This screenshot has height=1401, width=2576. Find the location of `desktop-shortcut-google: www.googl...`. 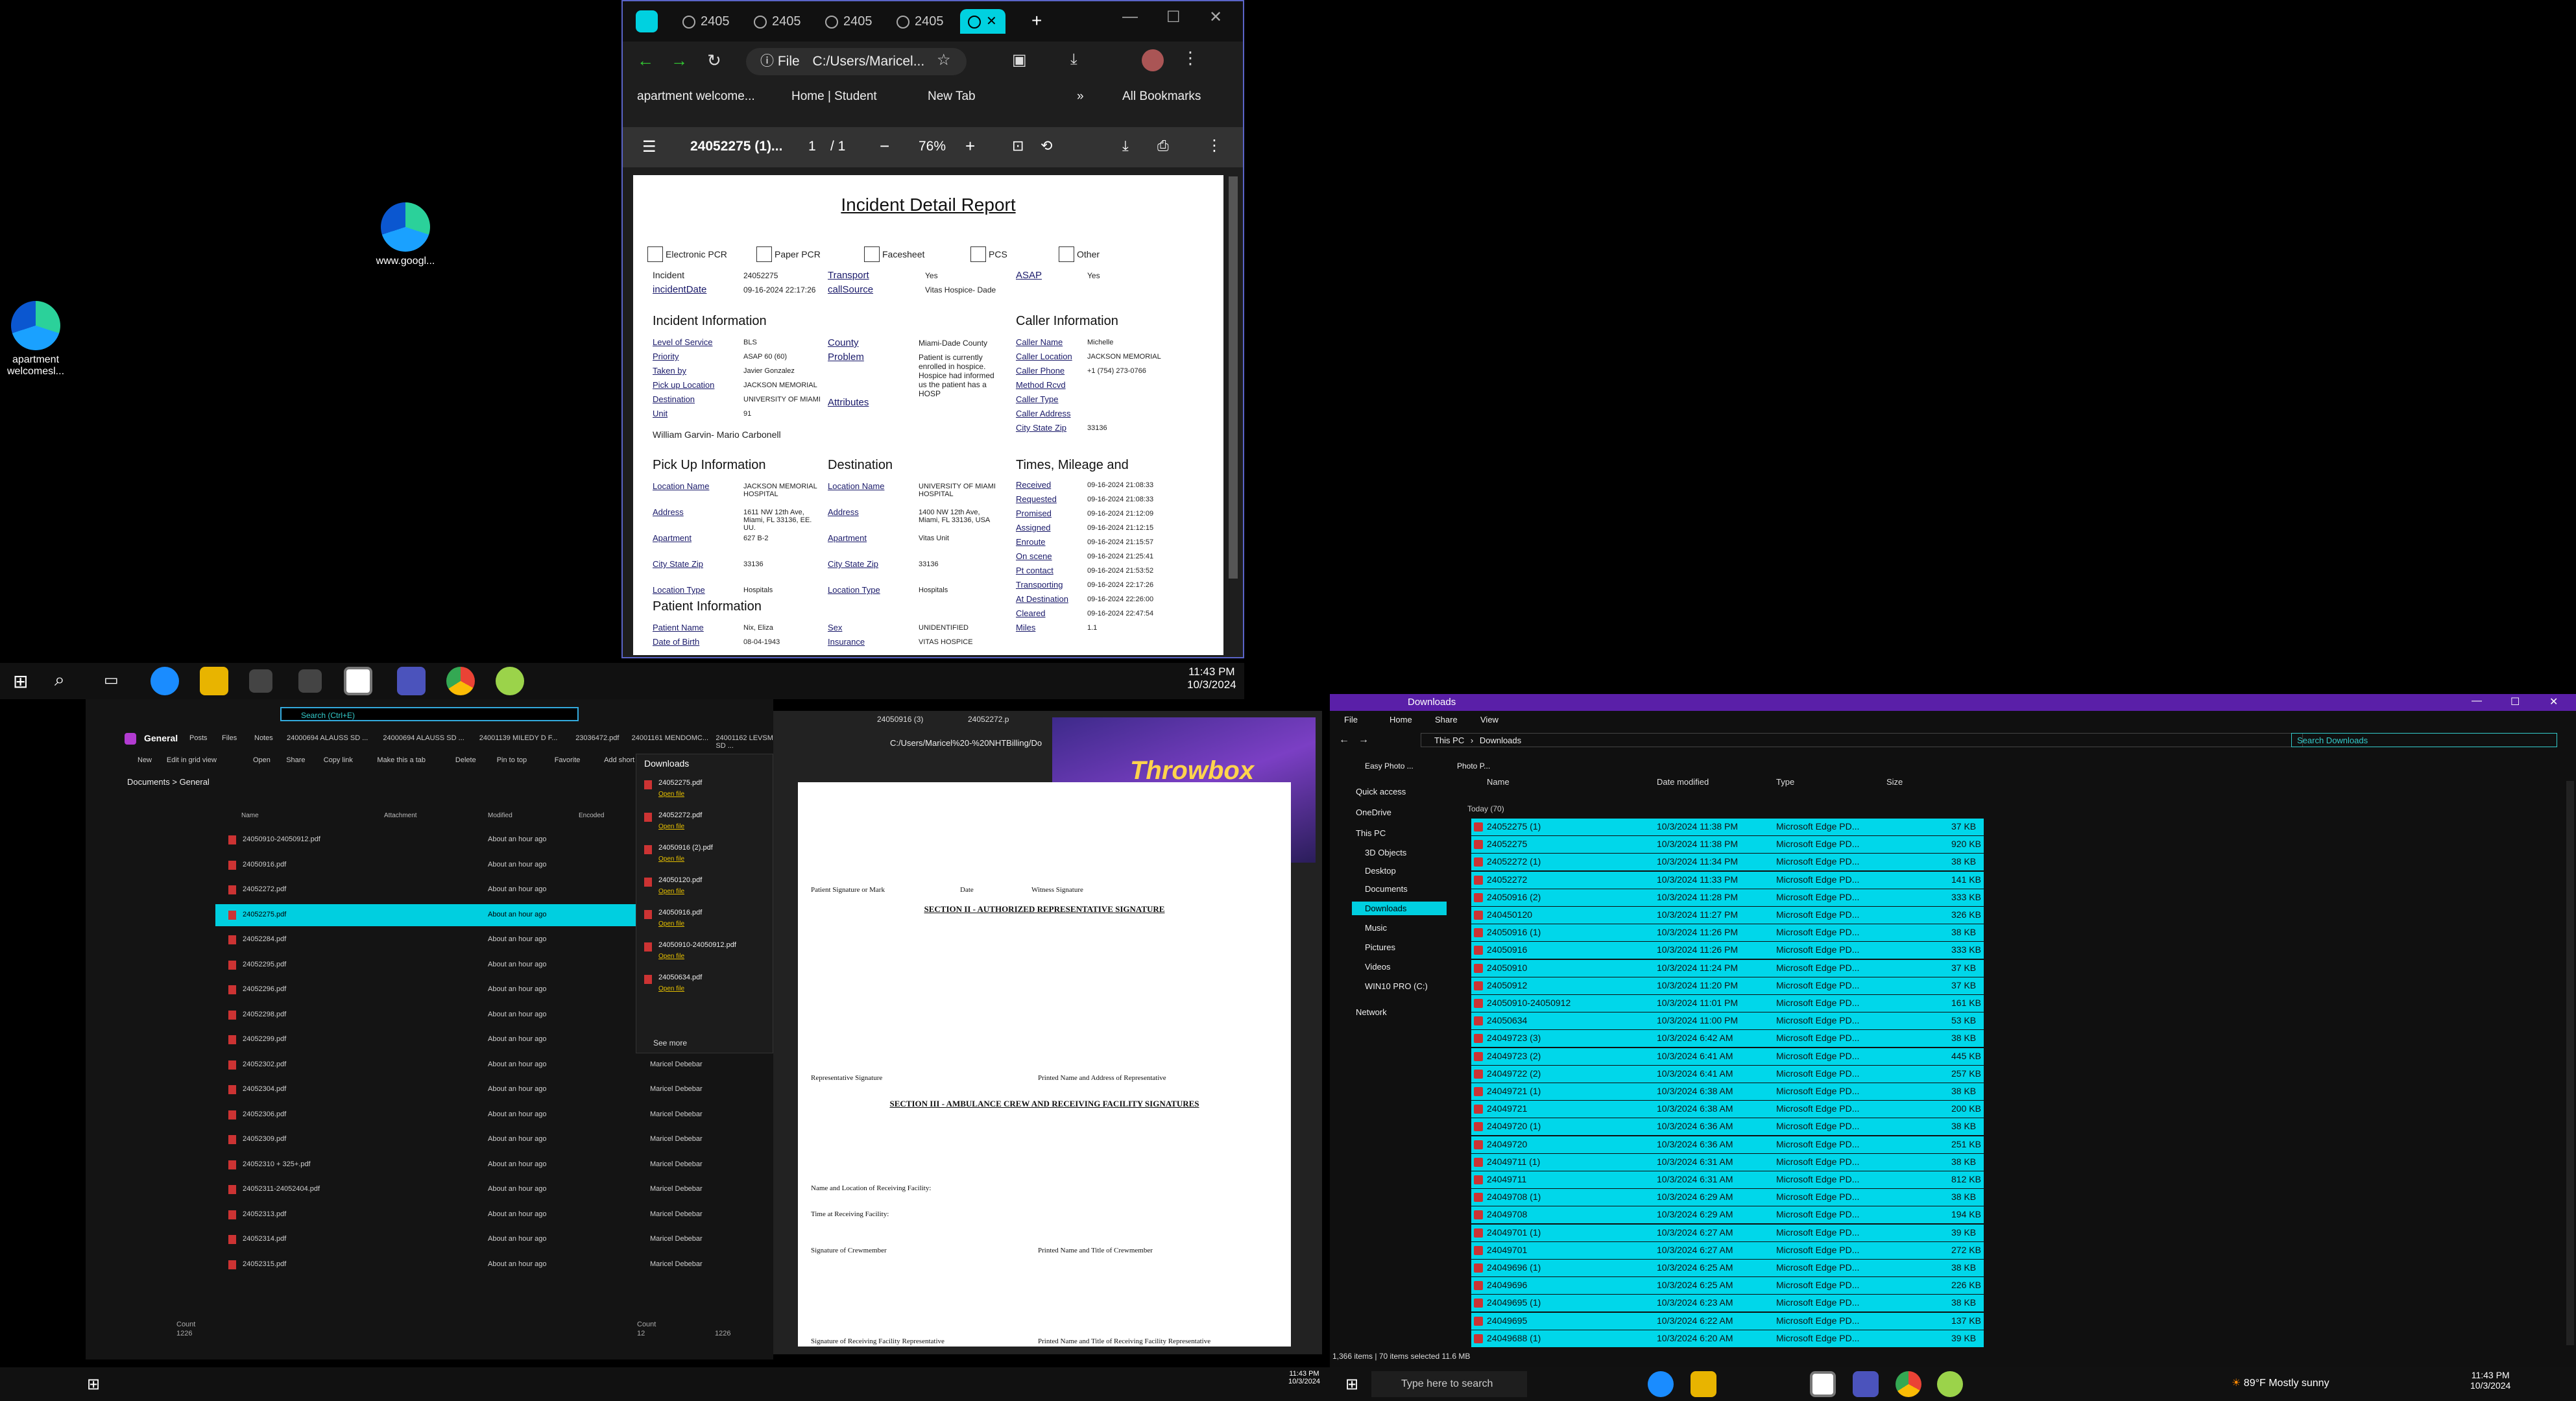

desktop-shortcut-google: www.googl... is located at coordinates (405, 235).